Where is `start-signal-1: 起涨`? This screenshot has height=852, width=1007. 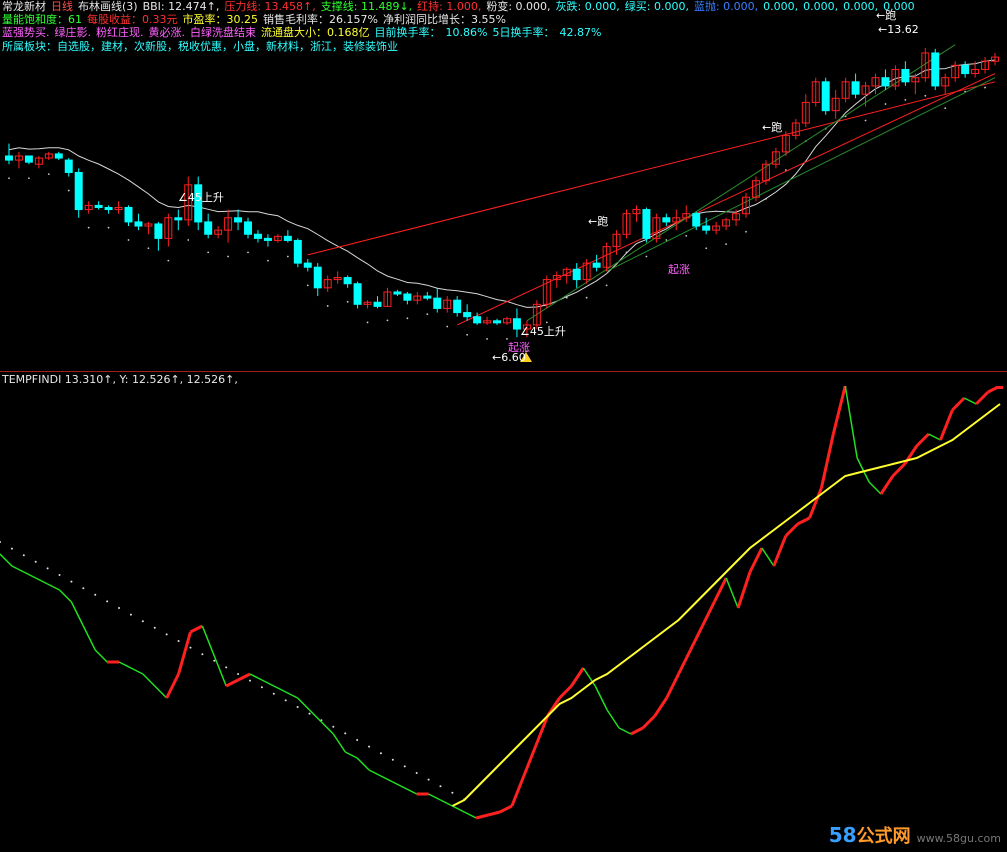
start-signal-1: 起涨 is located at coordinates (519, 347).